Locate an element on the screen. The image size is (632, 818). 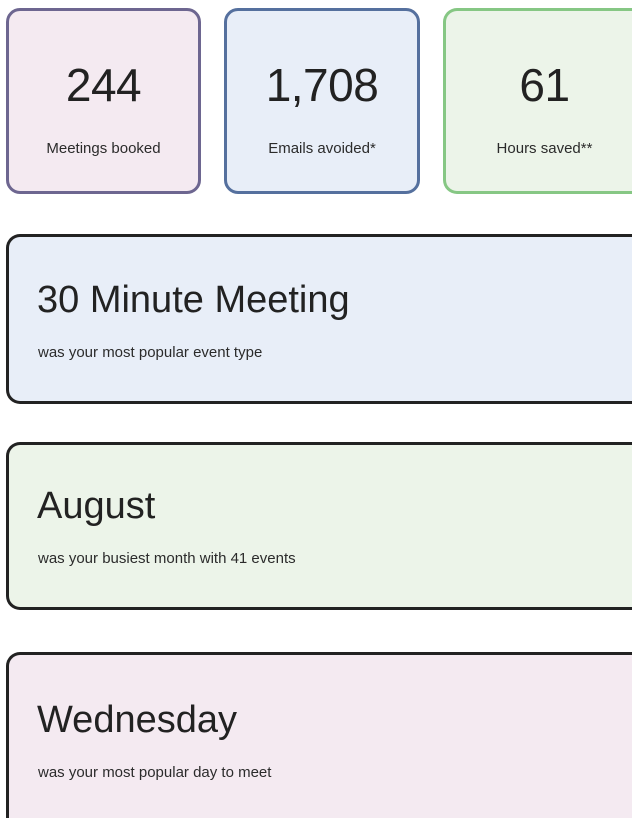
popular-day-title: Wednesday is located at coordinates (137, 720).